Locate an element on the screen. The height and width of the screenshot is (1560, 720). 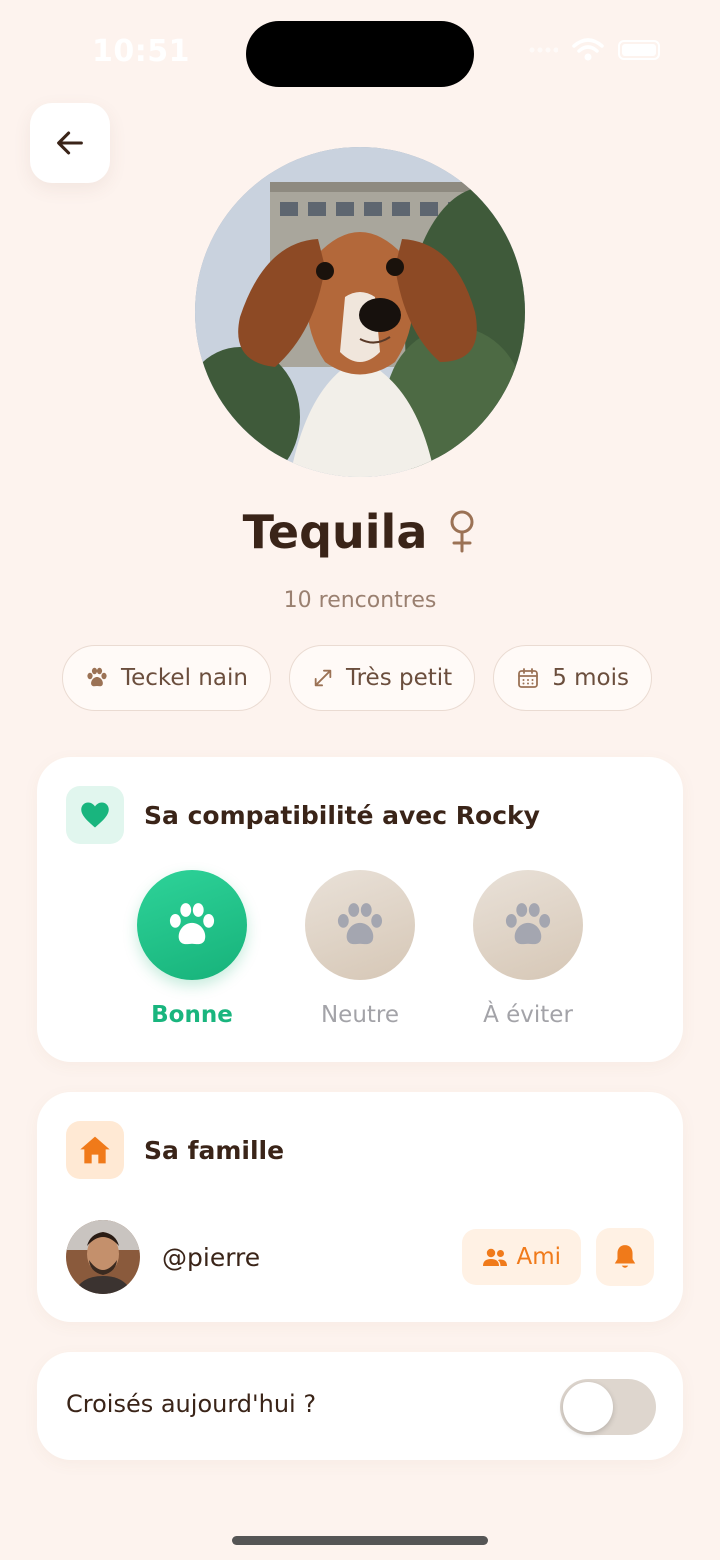
compat-option-avoid: À éviter is located at coordinates (528, 949).